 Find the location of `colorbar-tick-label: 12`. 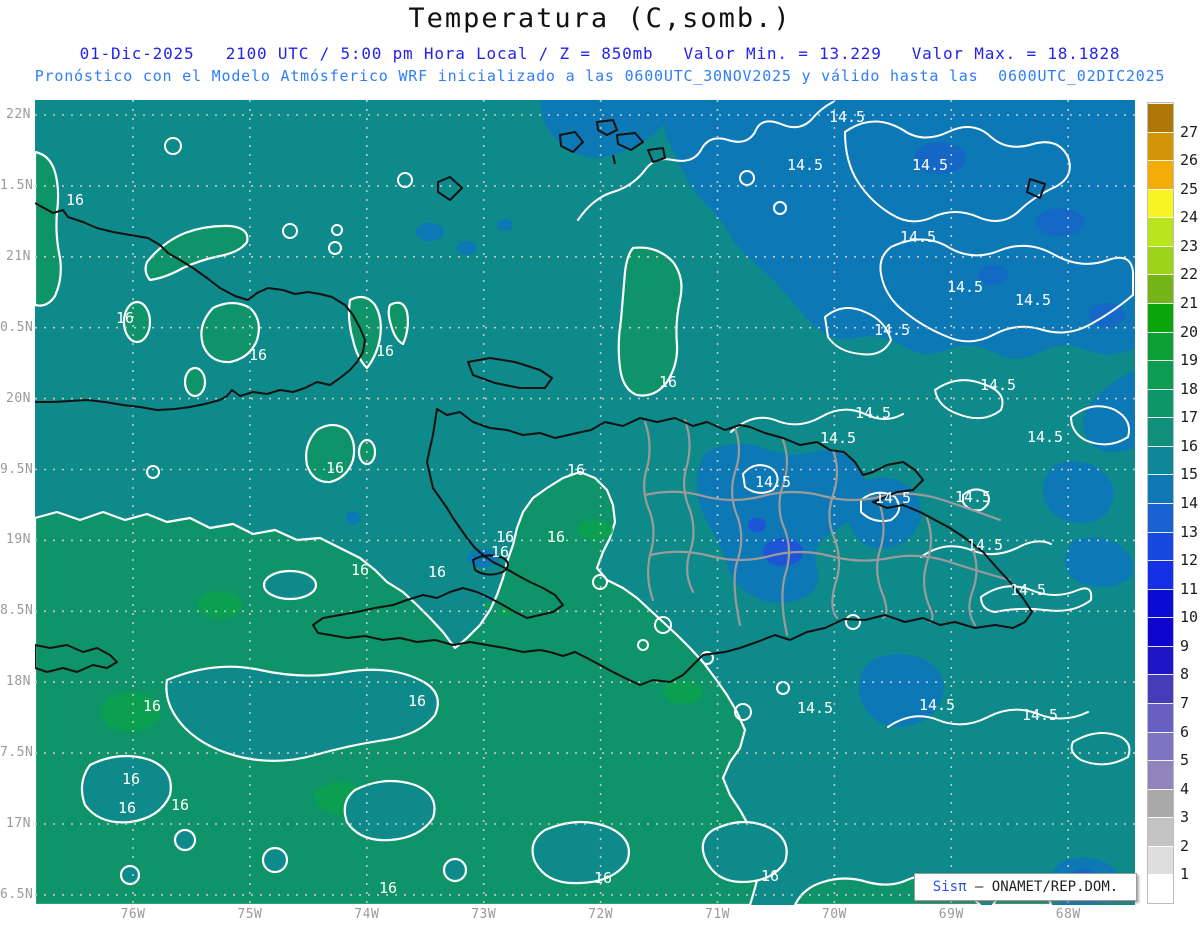

colorbar-tick-label: 12 is located at coordinates (1189, 560).